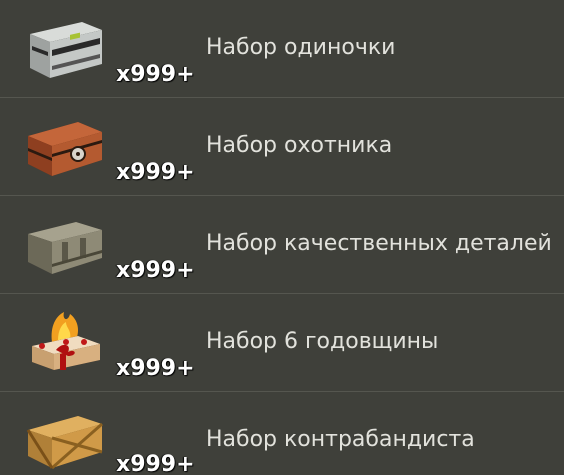  What do you see at coordinates (301, 47) in the screenshot?
I see `item-name: Набор одиночки` at bounding box center [301, 47].